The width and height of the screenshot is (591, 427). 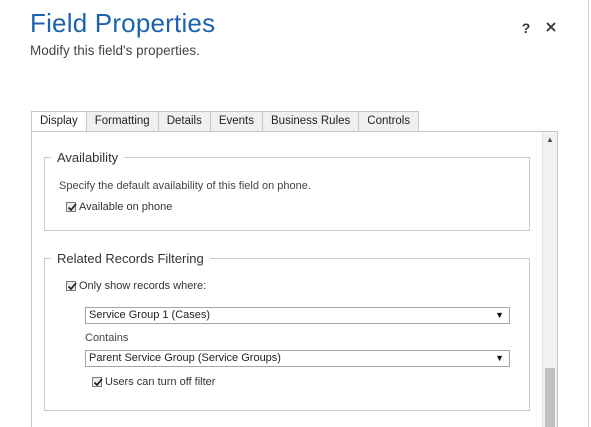 I want to click on tab-display: Display, so click(x=59, y=122).